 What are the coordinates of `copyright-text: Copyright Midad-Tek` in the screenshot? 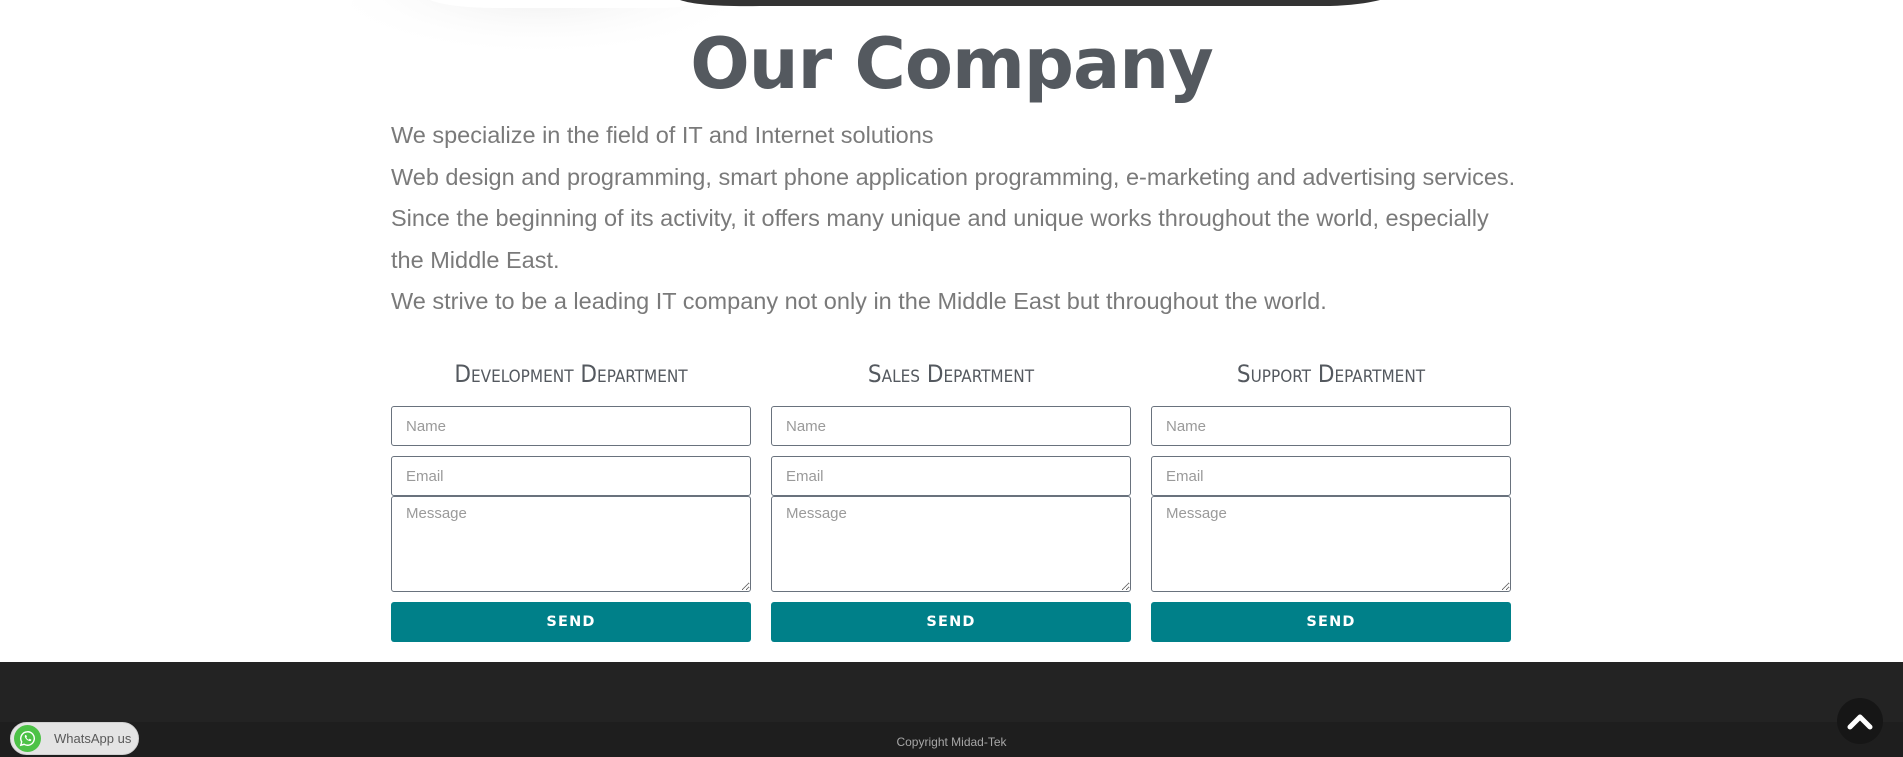 It's located at (951, 742).